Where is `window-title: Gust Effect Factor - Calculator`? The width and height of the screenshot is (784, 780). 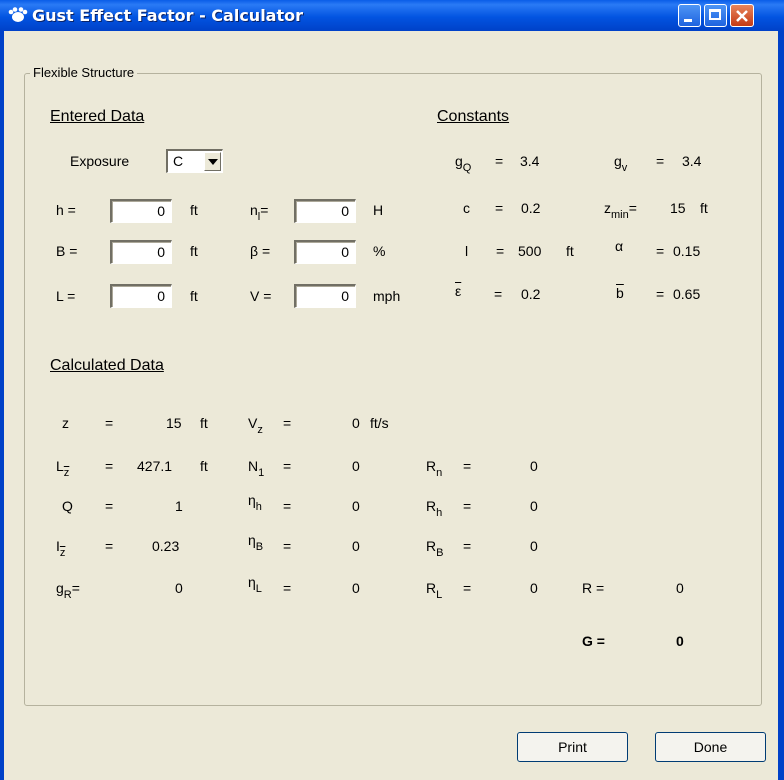 window-title: Gust Effect Factor - Calculator is located at coordinates (168, 15).